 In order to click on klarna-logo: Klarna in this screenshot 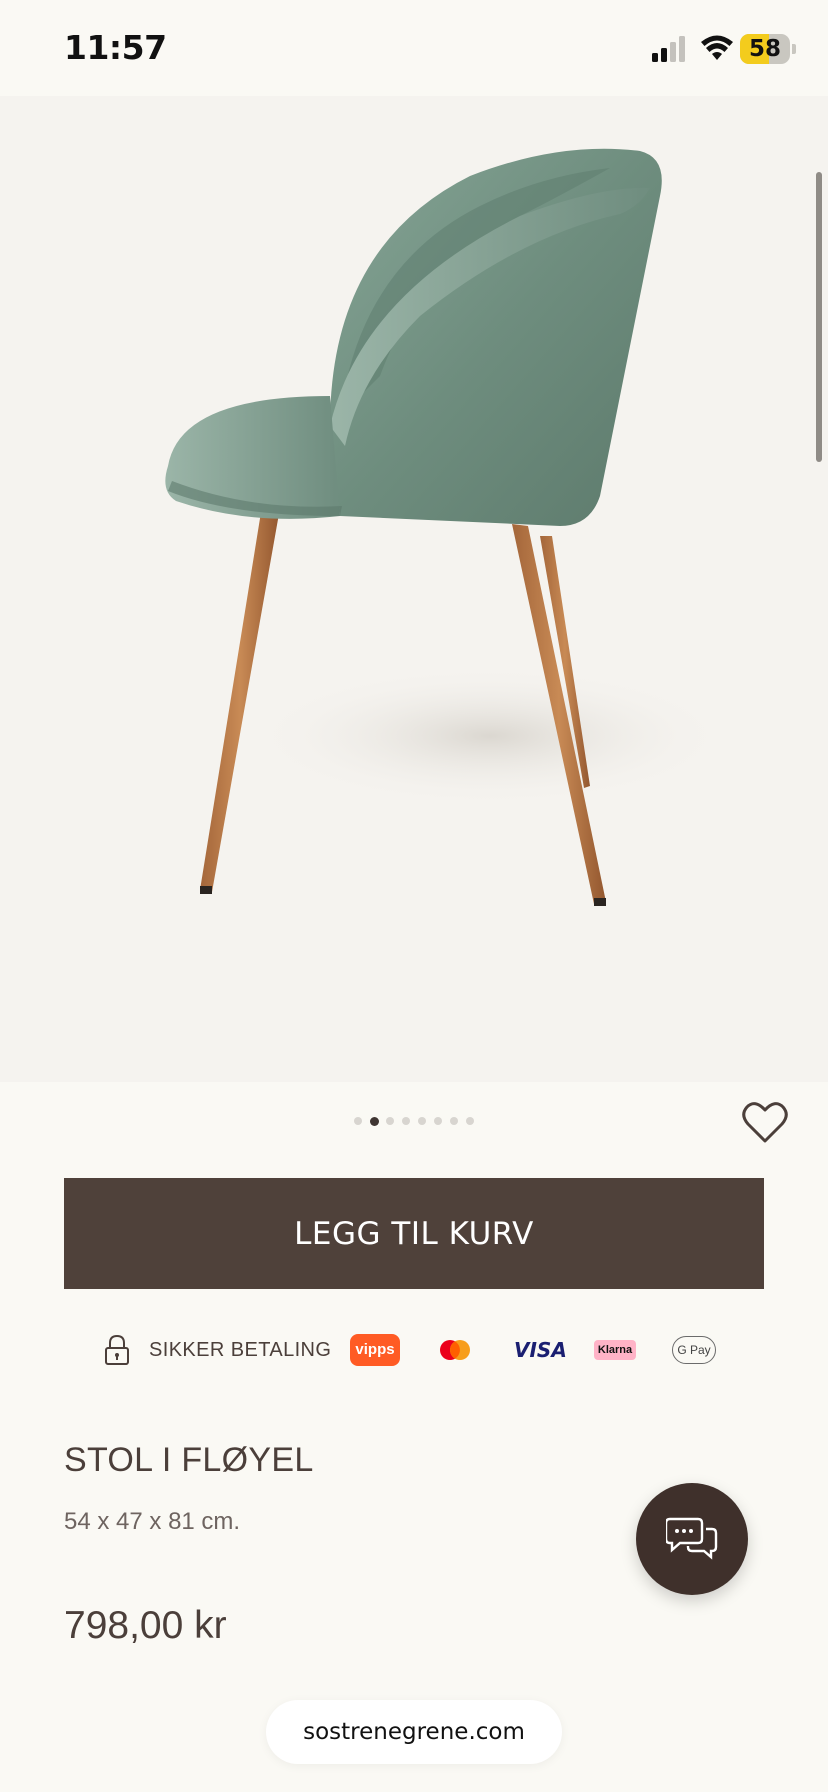, I will do `click(615, 1350)`.